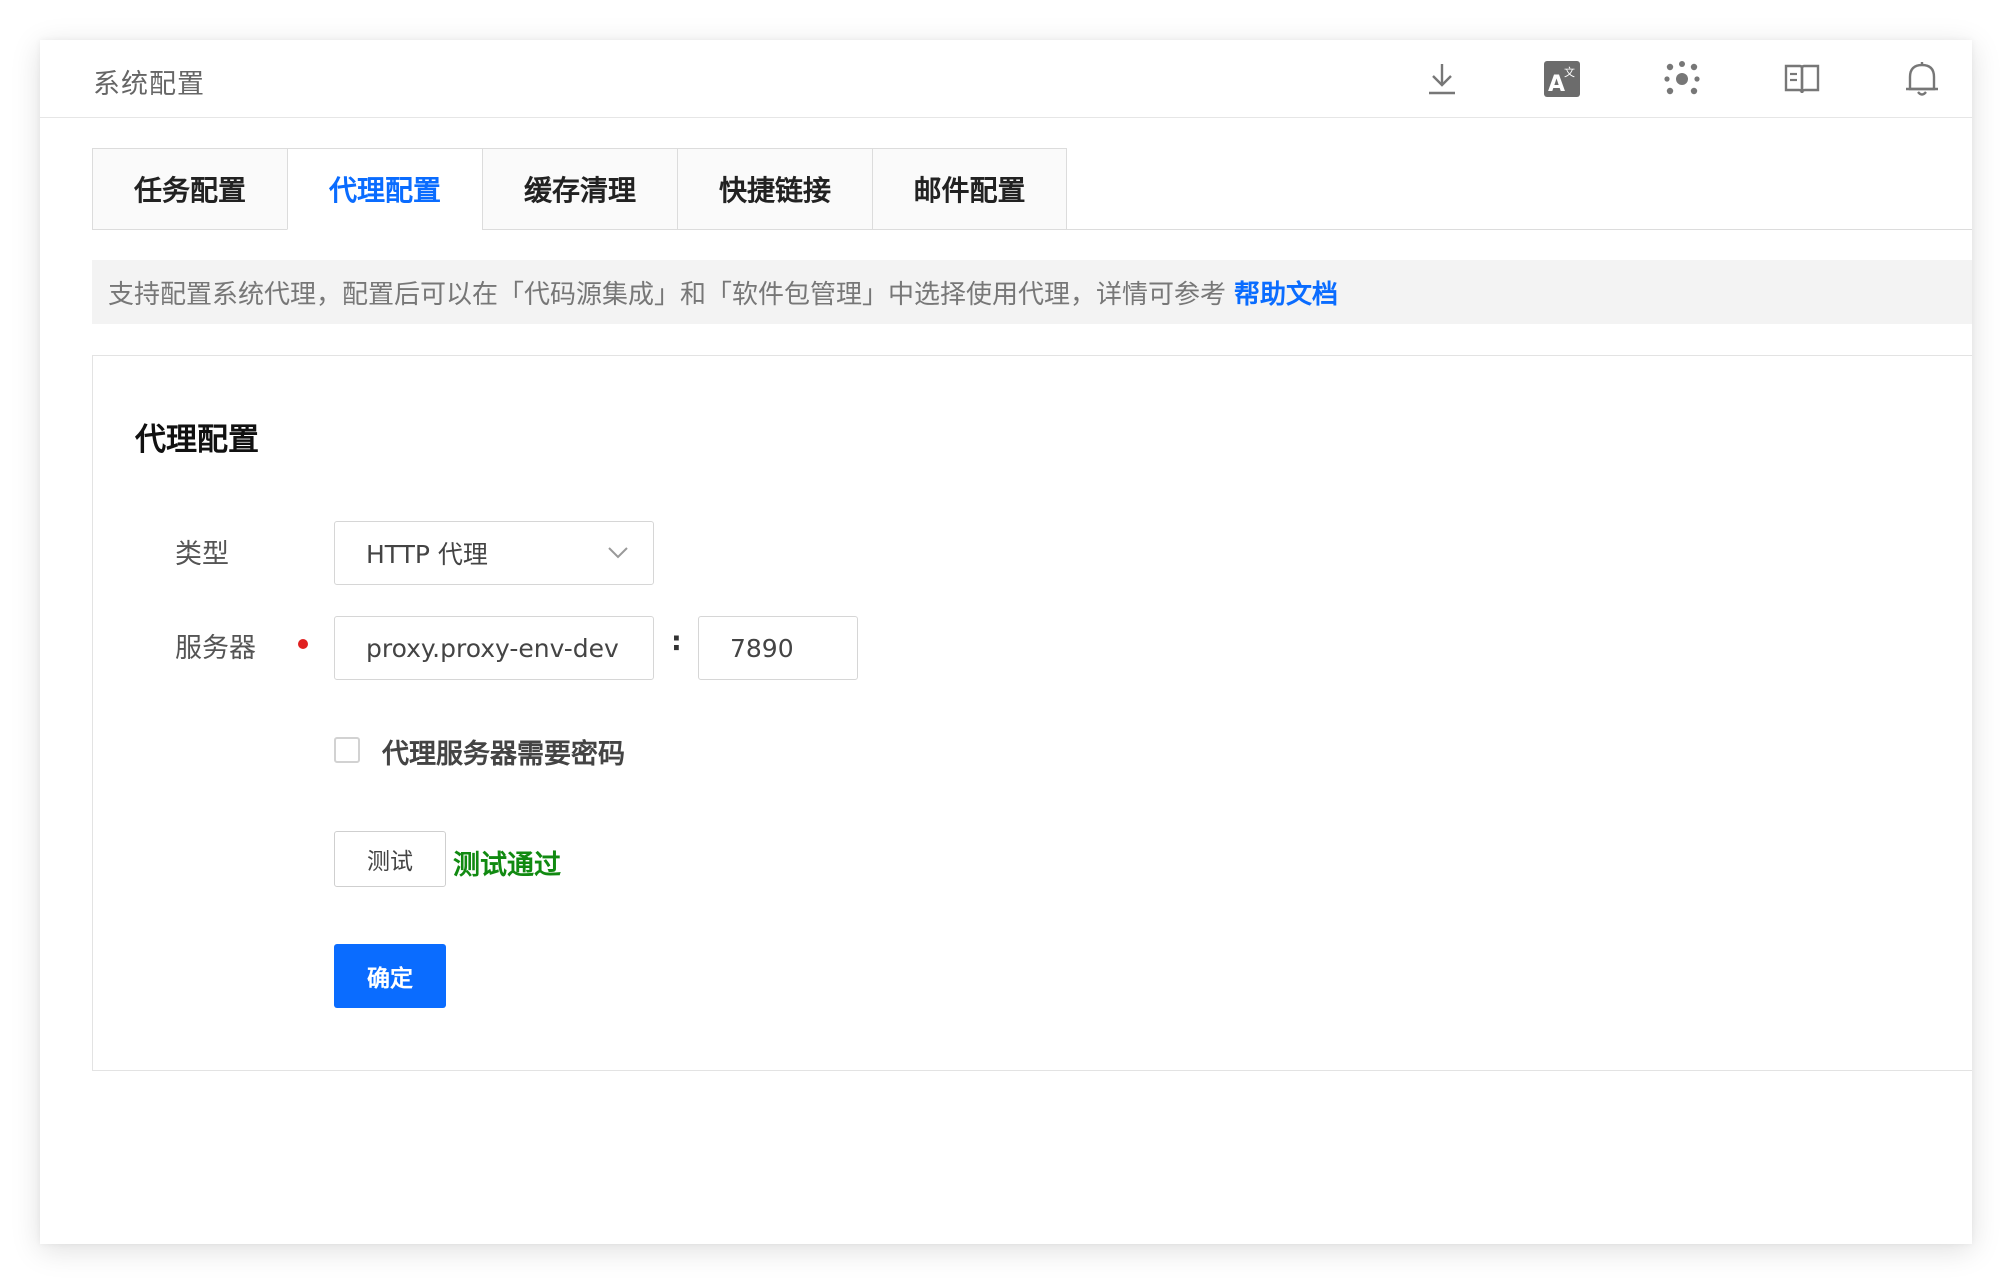 The width and height of the screenshot is (2012, 1284). I want to click on page-title: 系统配置, so click(149, 84).